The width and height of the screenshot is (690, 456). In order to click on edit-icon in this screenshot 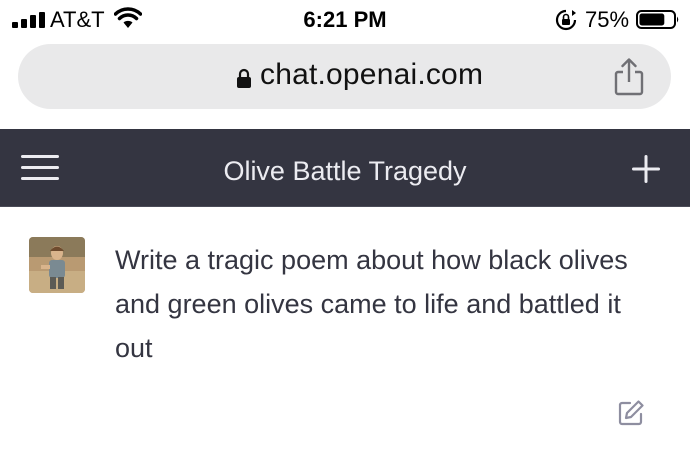, I will do `click(631, 413)`.